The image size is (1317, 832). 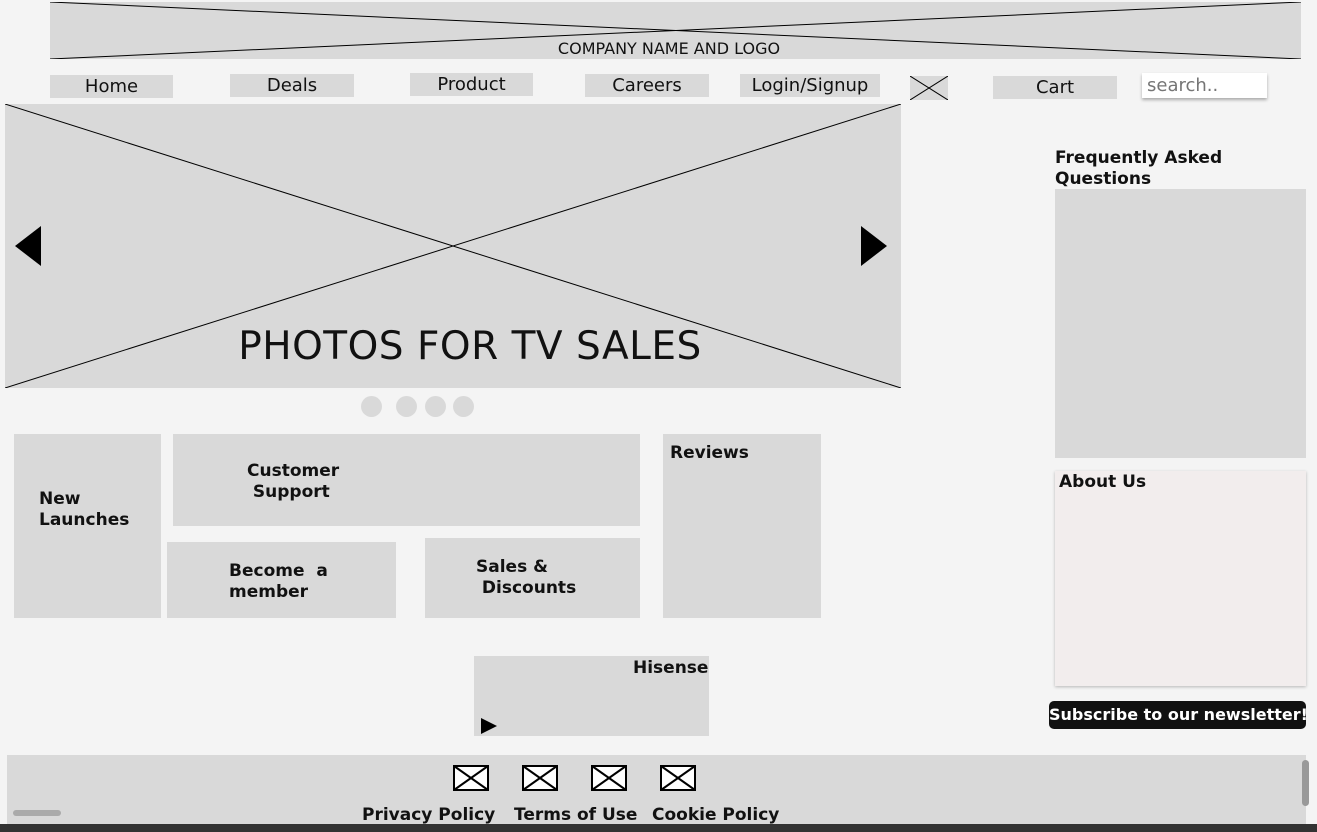 What do you see at coordinates (406, 480) in the screenshot?
I see `customer-support-tile: Customer Support` at bounding box center [406, 480].